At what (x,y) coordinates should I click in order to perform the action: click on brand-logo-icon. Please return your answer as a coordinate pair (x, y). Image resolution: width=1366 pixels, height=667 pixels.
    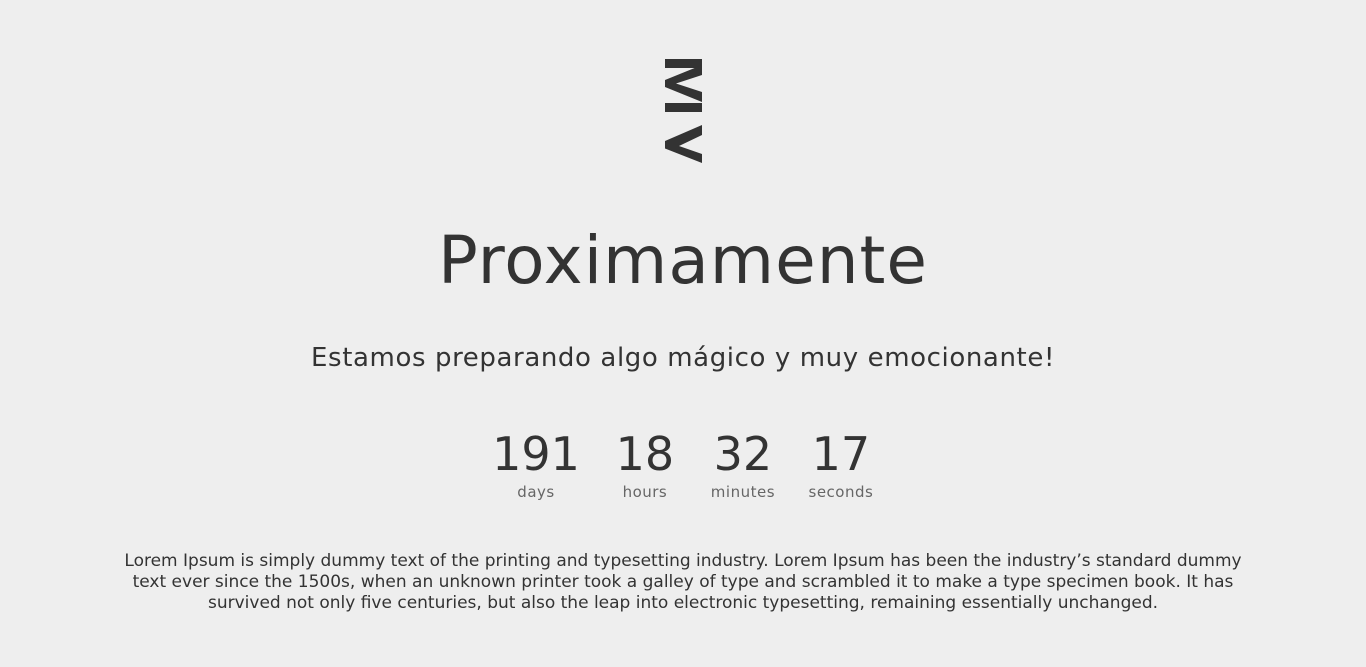
    Looking at the image, I should click on (683, 111).